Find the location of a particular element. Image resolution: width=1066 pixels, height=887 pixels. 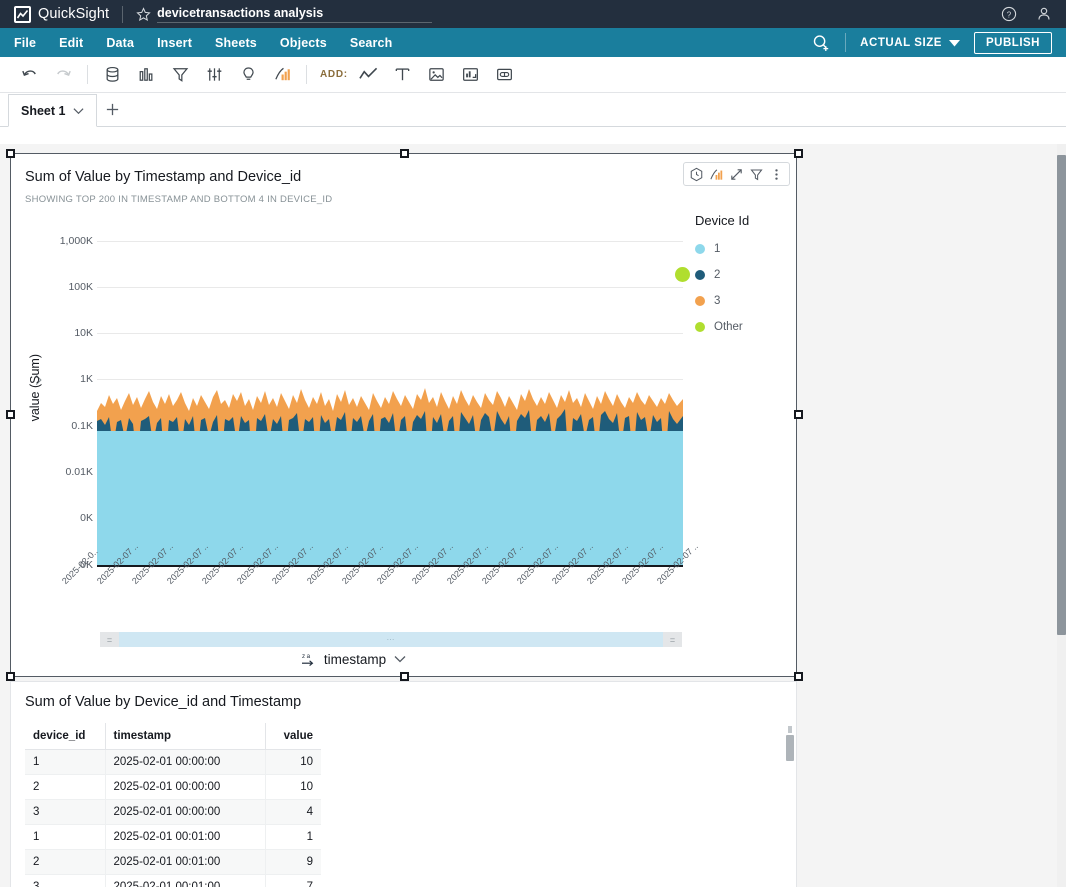

help-circle-icon: ? is located at coordinates (1009, 14).